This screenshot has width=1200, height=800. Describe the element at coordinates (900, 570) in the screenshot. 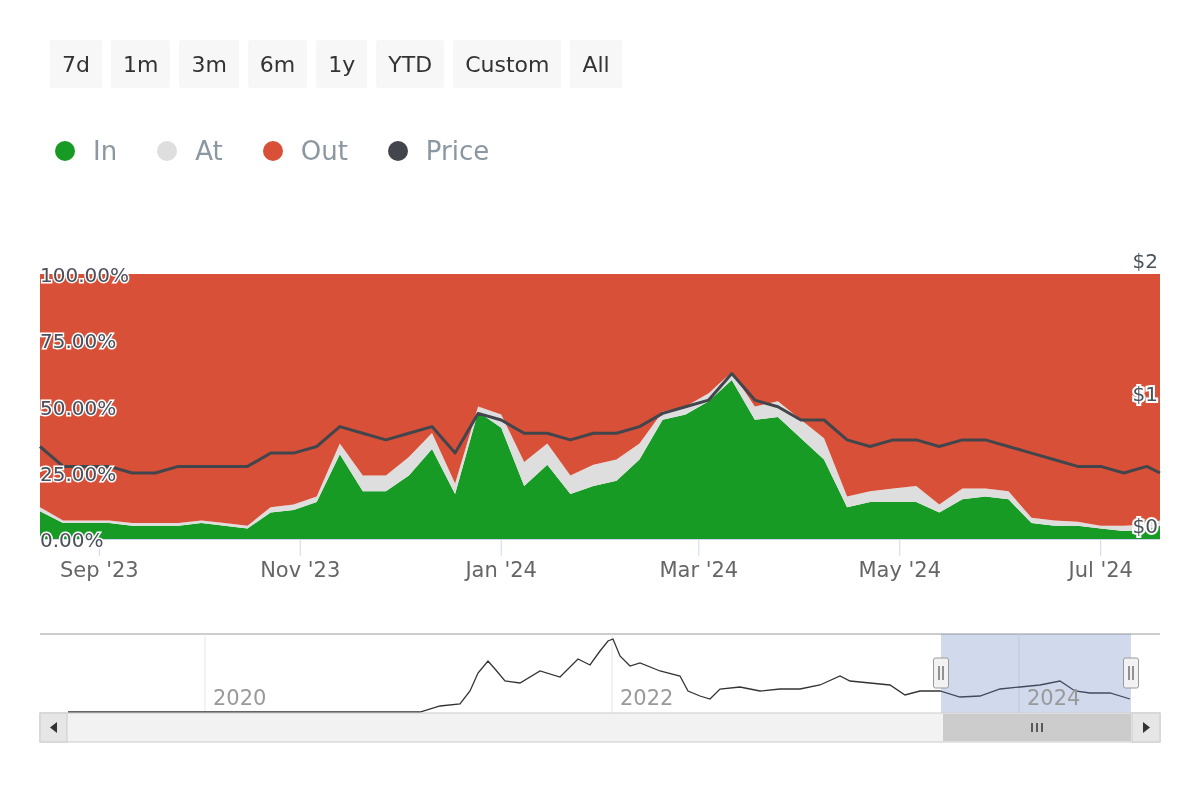

I see `x-axis-label: May '24` at that location.